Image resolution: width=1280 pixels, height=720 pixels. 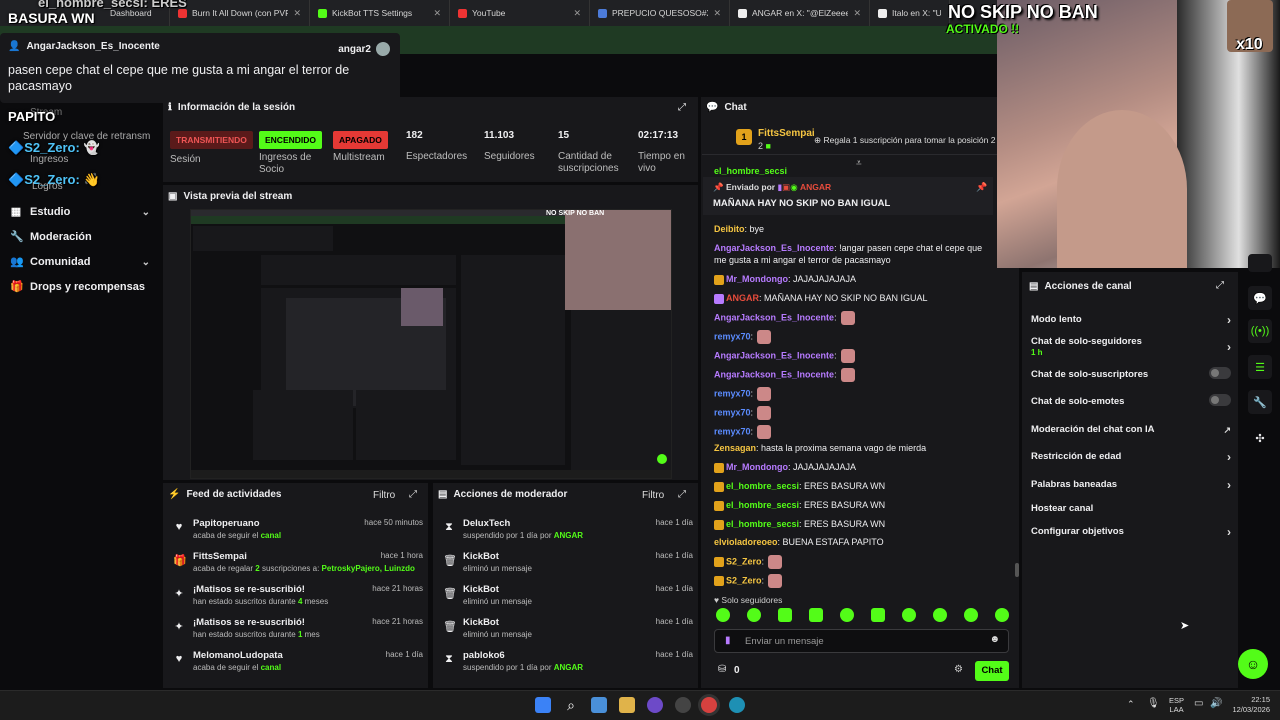 I want to click on support-chat-icon: ☺, so click(x=1253, y=664).